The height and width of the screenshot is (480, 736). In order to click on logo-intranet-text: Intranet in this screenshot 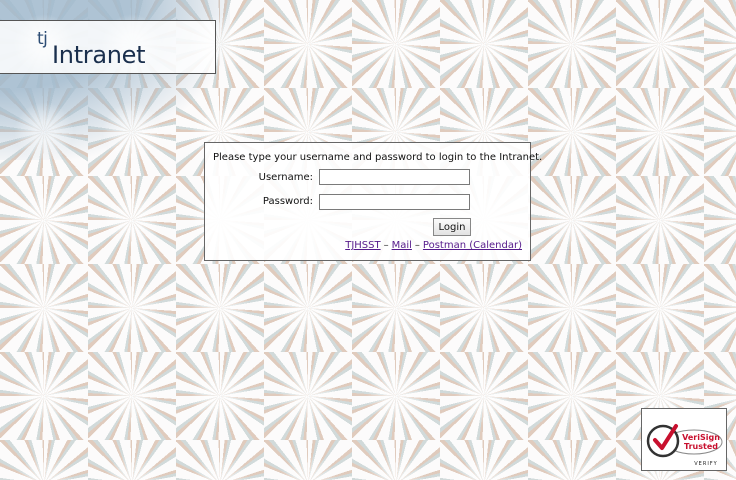, I will do `click(99, 55)`.